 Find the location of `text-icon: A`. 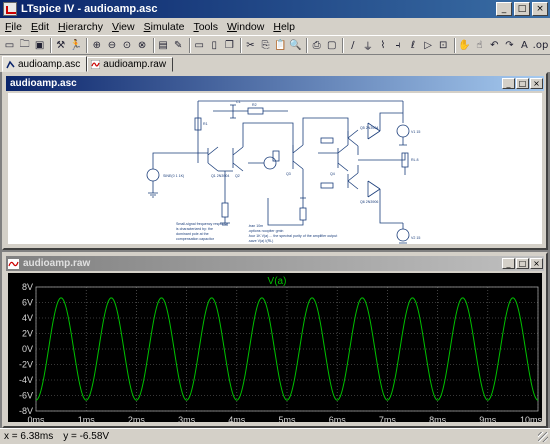

text-icon: A is located at coordinates (524, 45).